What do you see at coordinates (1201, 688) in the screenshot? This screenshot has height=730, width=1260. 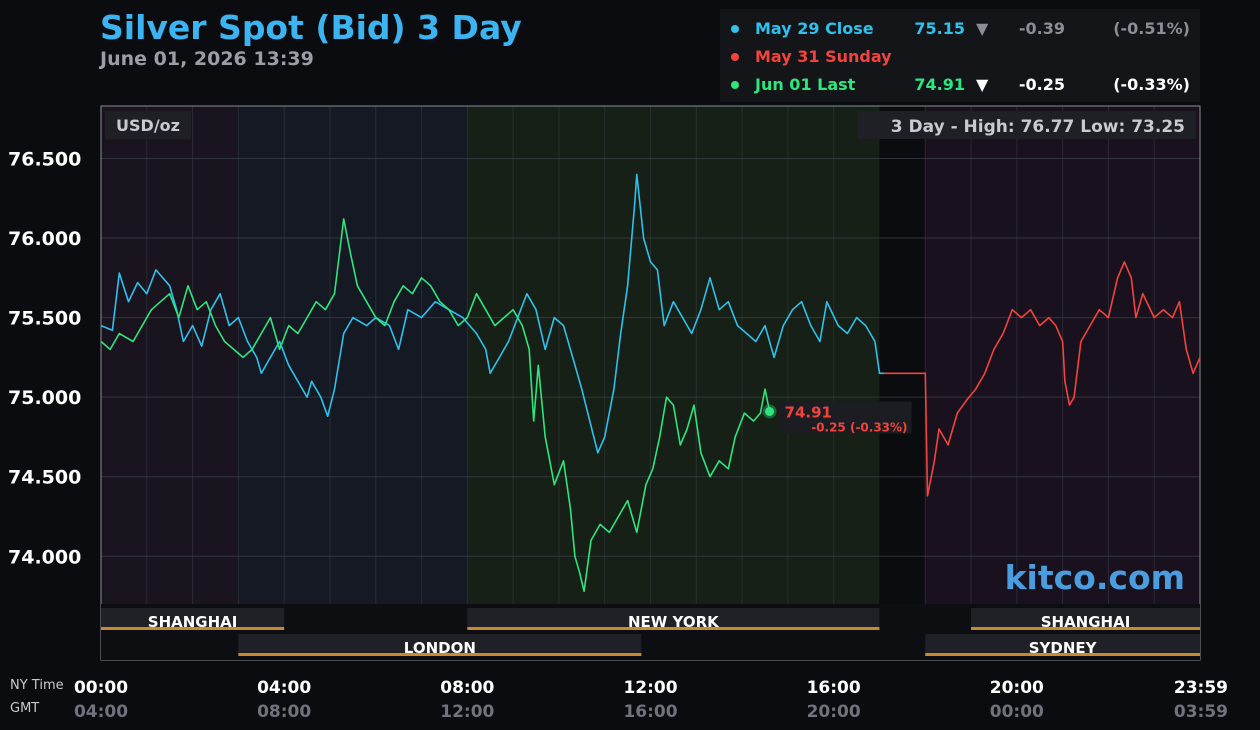 I see `x-tick-label-ny: 23:59` at bounding box center [1201, 688].